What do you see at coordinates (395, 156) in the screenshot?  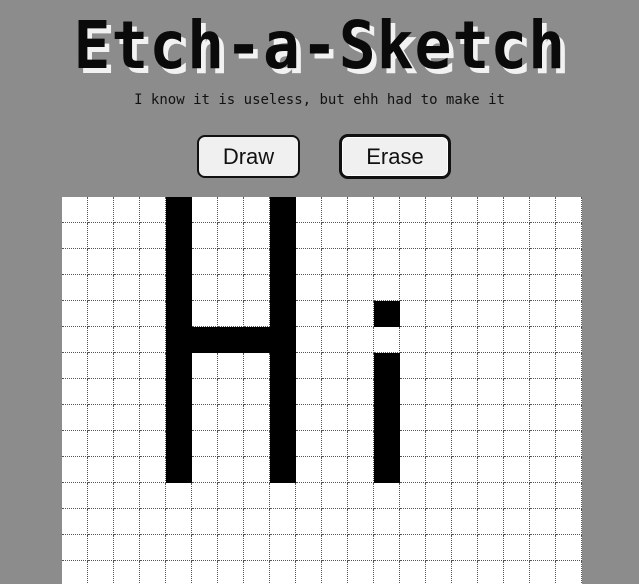 I see `erase-button: Erase` at bounding box center [395, 156].